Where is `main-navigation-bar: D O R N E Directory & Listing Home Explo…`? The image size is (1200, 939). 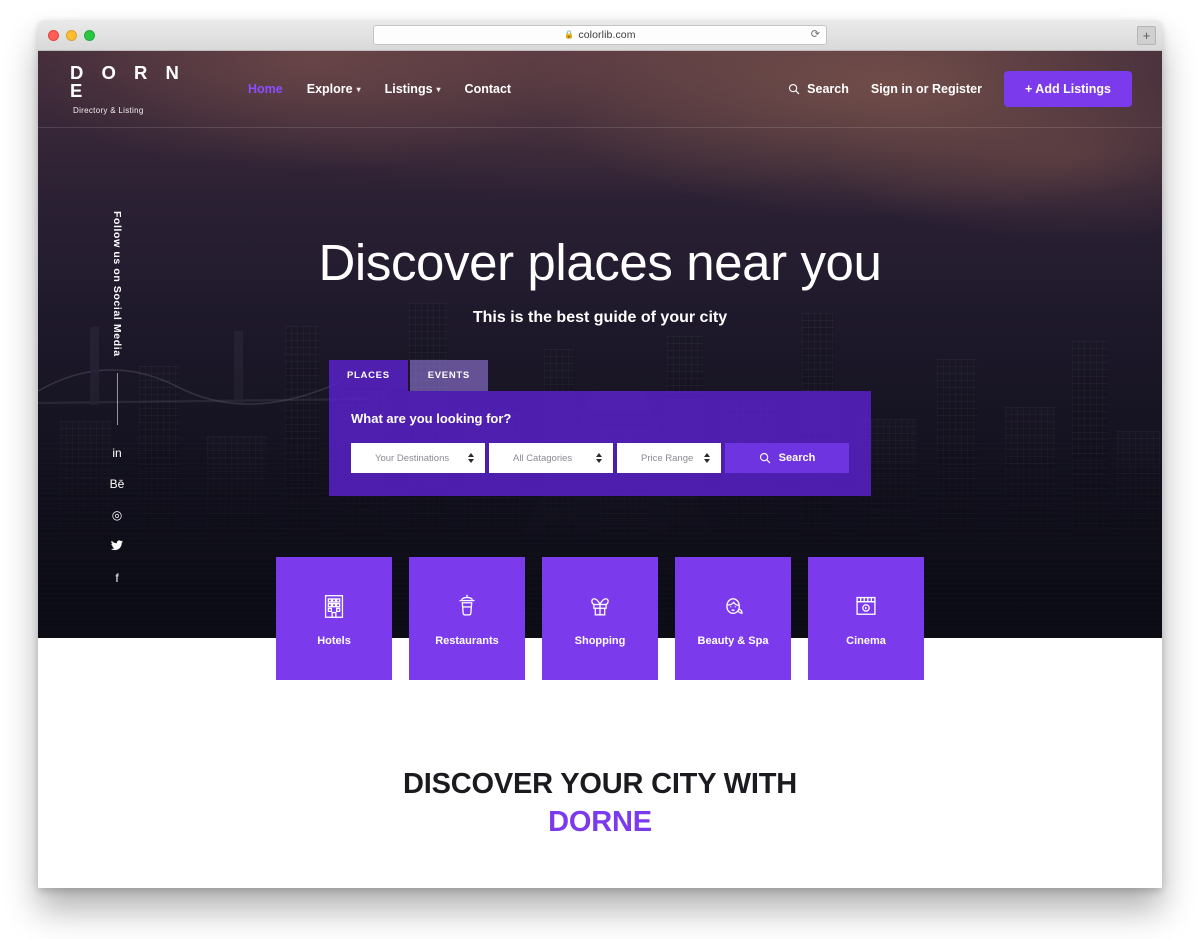
main-navigation-bar: D O R N E Directory & Listing Home Explo… is located at coordinates (600, 89).